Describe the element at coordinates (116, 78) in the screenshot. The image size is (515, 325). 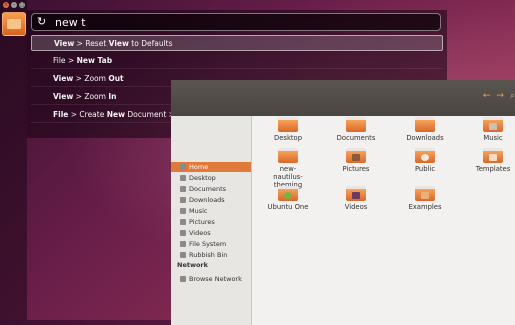
I see `result-match: Out` at that location.